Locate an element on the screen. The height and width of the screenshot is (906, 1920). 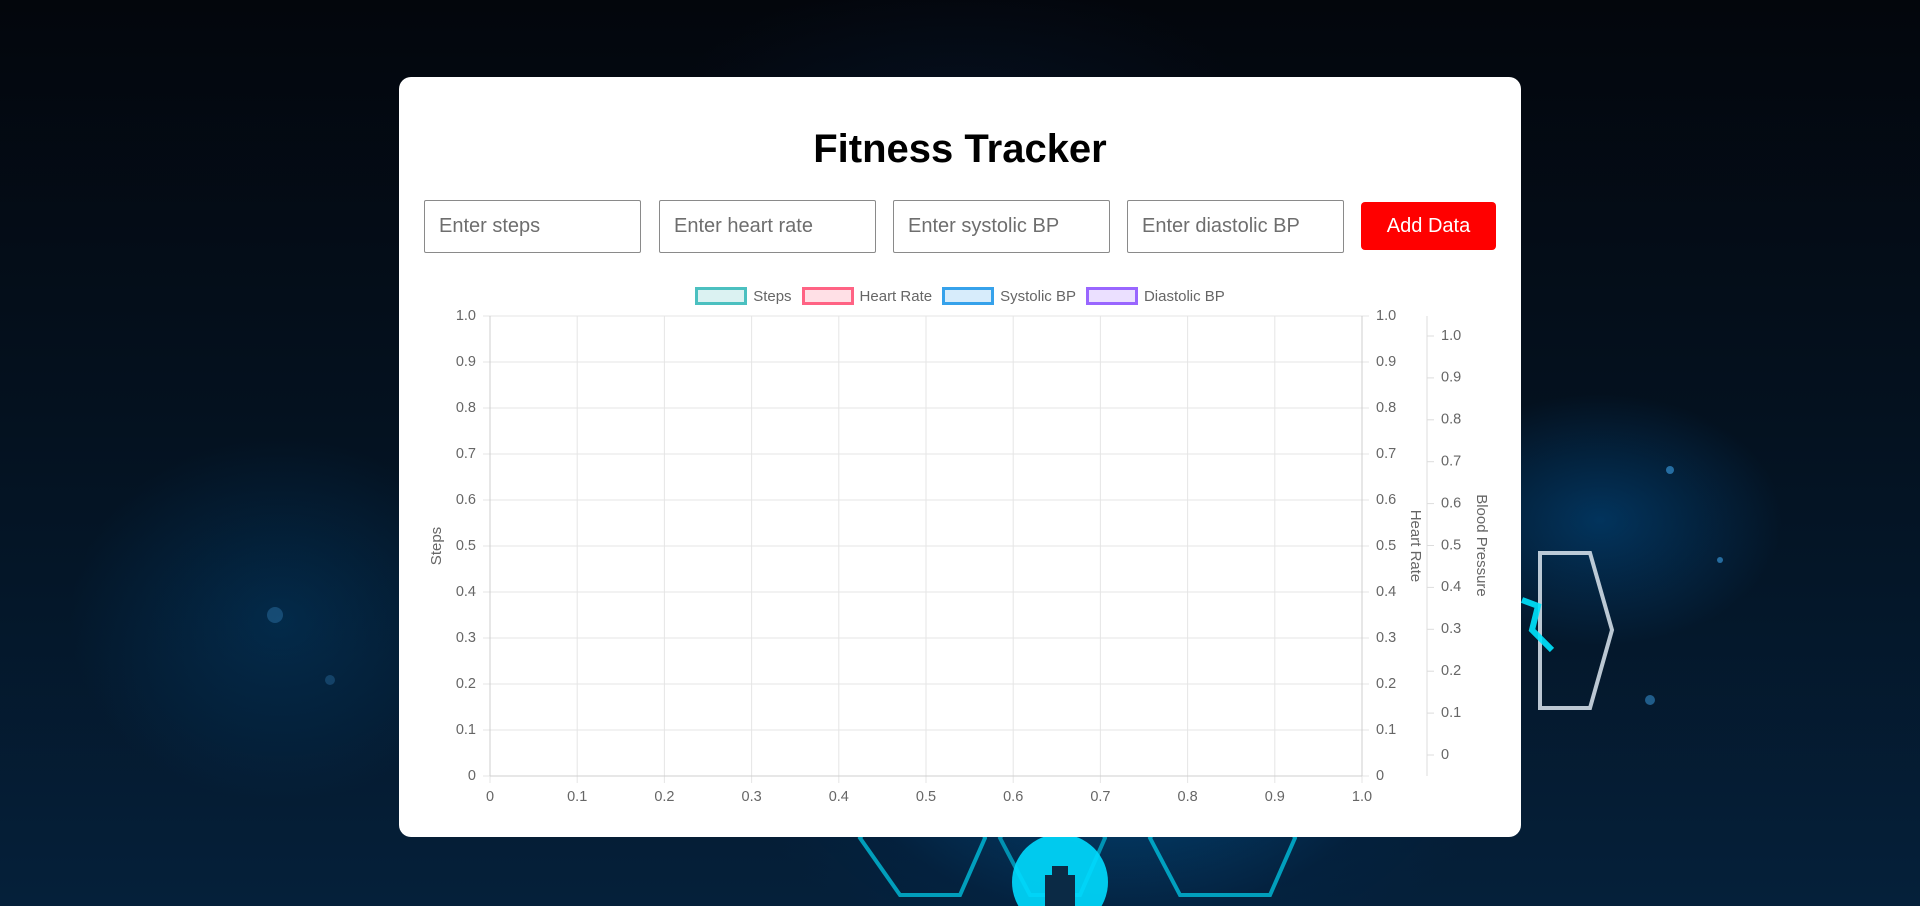
y-left-tick-label: 1.0 is located at coordinates (466, 316).